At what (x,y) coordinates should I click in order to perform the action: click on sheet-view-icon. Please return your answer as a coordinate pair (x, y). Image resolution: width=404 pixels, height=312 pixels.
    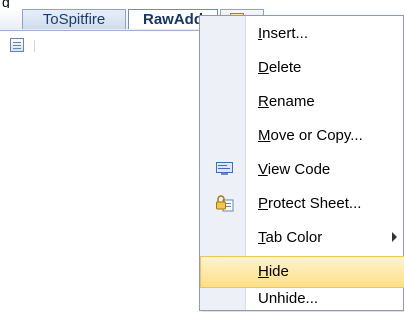
    Looking at the image, I should click on (17, 45).